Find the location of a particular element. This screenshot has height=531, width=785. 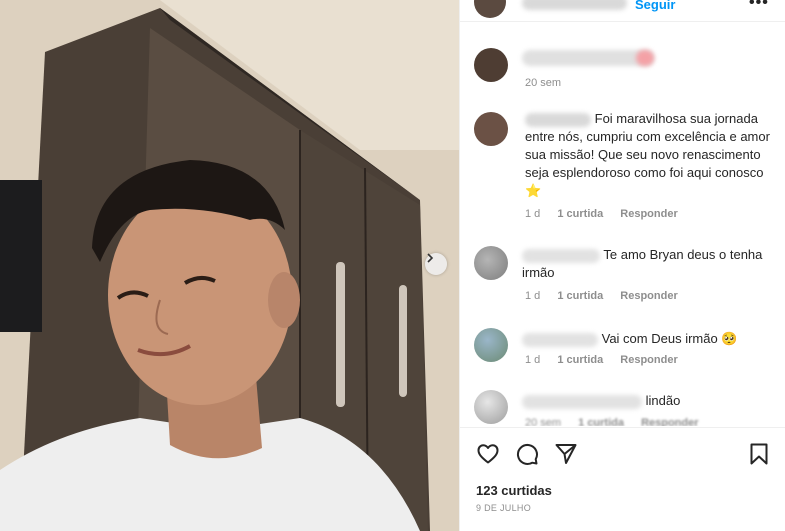

chevron-right-icon is located at coordinates (430, 258).